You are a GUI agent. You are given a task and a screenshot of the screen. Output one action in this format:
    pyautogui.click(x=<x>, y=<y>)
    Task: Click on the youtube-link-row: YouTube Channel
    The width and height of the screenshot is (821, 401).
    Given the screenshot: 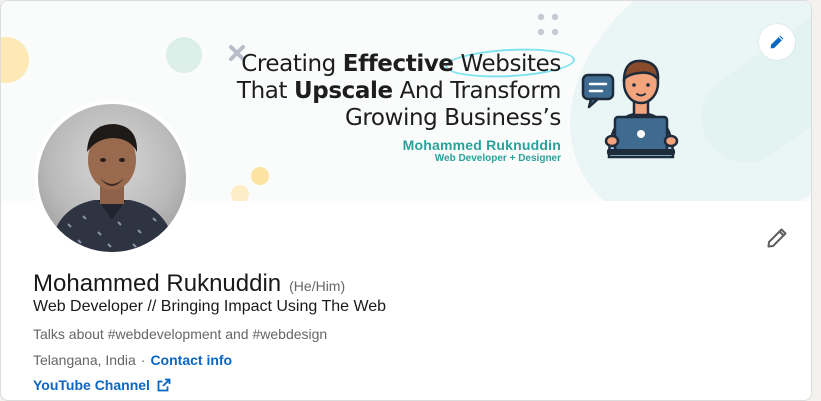 What is the action you would take?
    pyautogui.click(x=102, y=385)
    